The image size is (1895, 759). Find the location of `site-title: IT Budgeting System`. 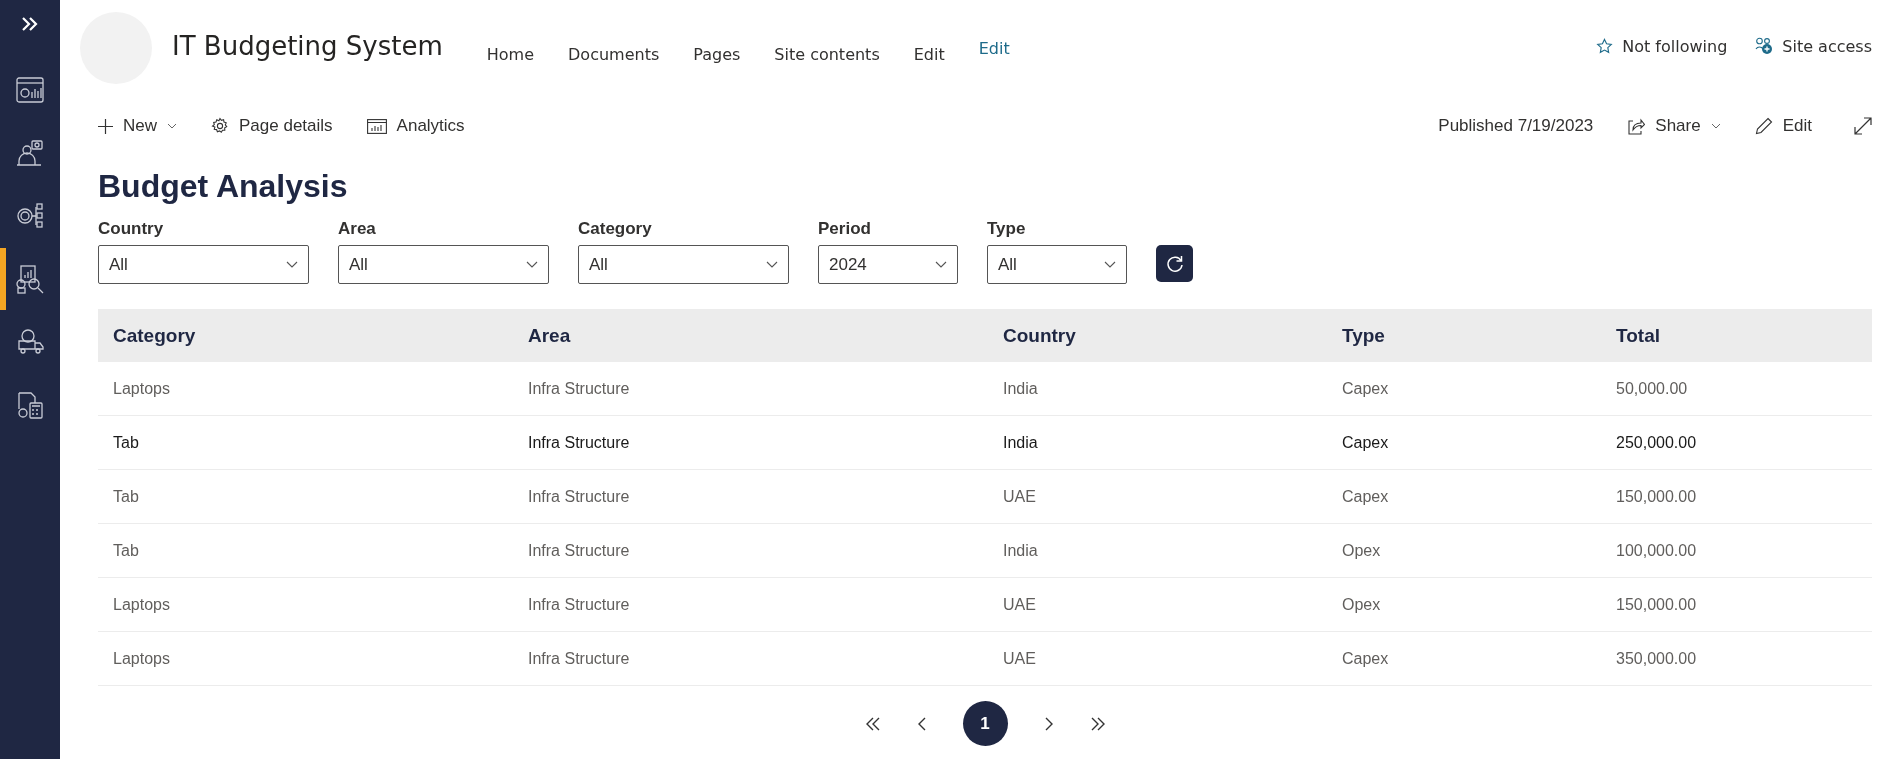

site-title: IT Budgeting System is located at coordinates (307, 46).